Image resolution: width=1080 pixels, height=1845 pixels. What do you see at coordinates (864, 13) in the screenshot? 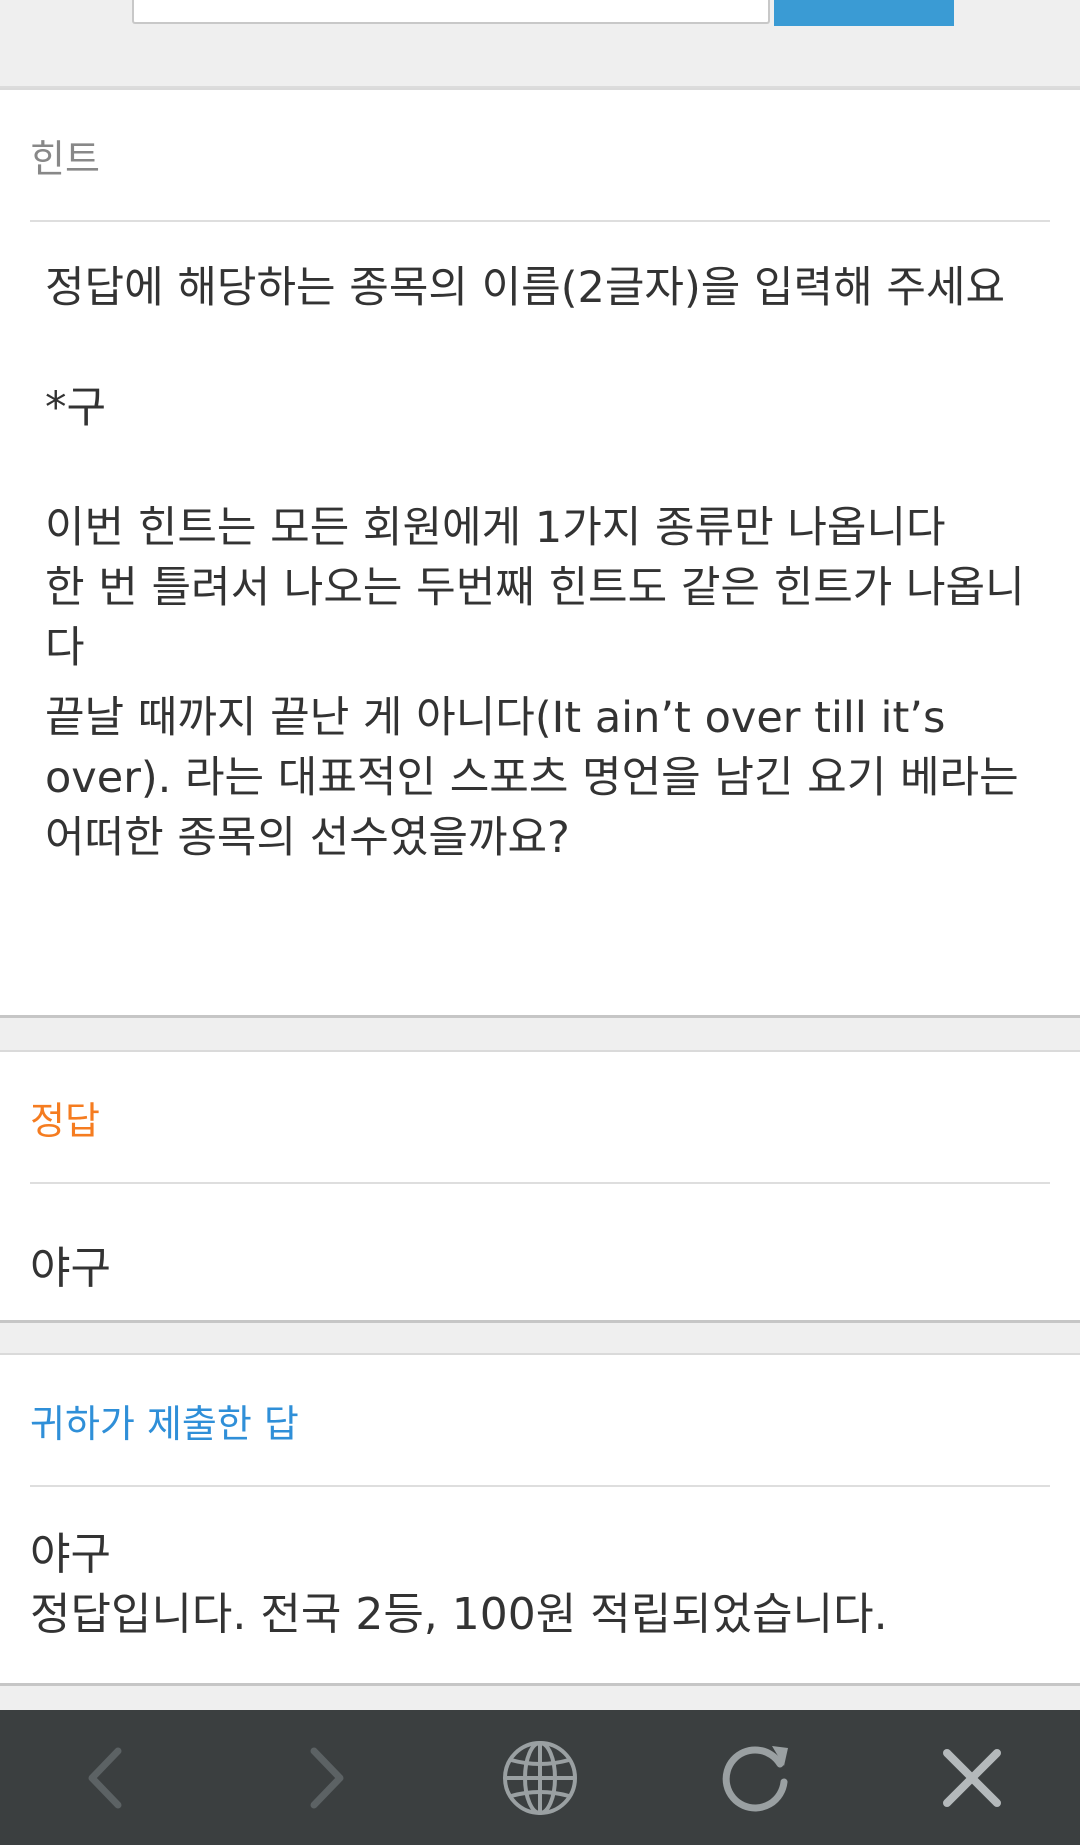
I see `submit-button` at bounding box center [864, 13].